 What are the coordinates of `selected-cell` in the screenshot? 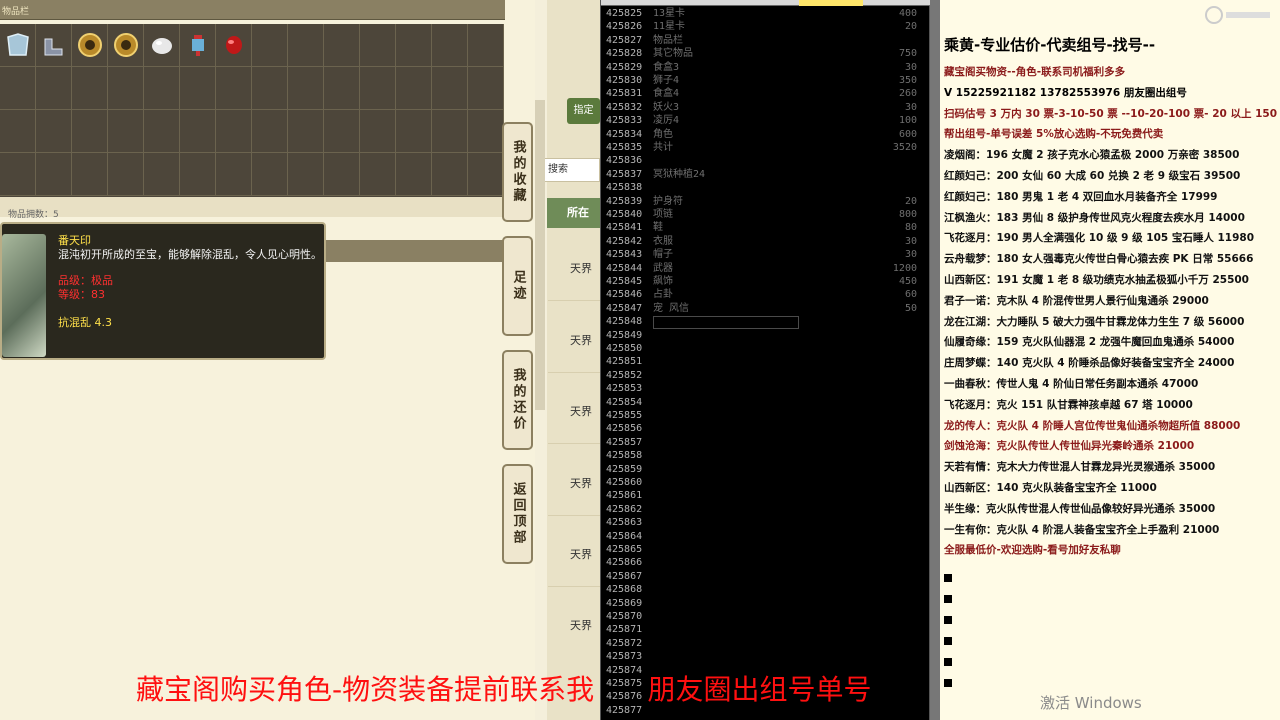 It's located at (726, 322).